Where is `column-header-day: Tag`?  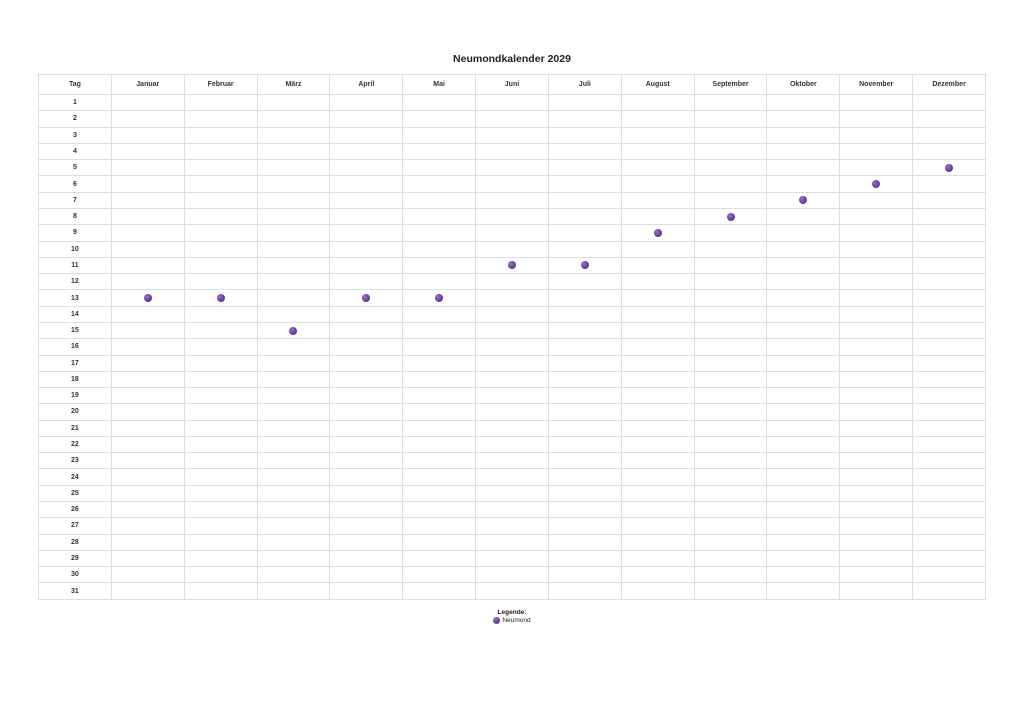 column-header-day: Tag is located at coordinates (75, 84).